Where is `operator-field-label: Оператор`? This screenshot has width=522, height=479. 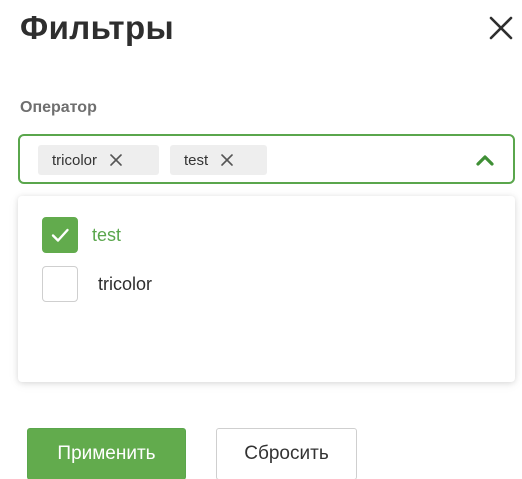 operator-field-label: Оператор is located at coordinates (58, 107).